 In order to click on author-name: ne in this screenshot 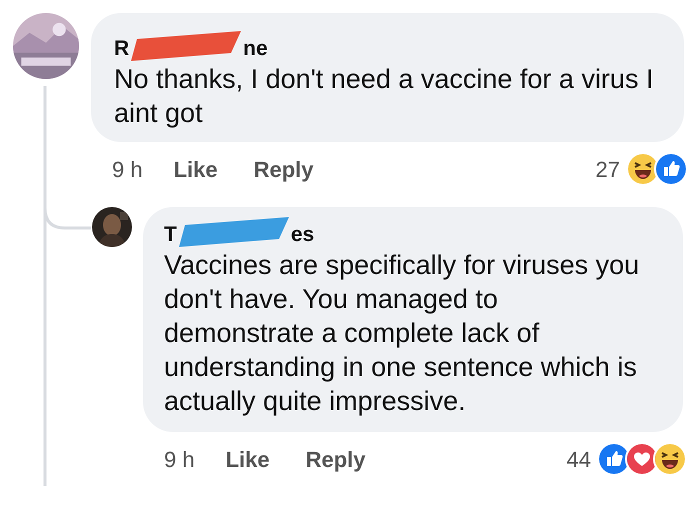, I will do `click(255, 48)`.